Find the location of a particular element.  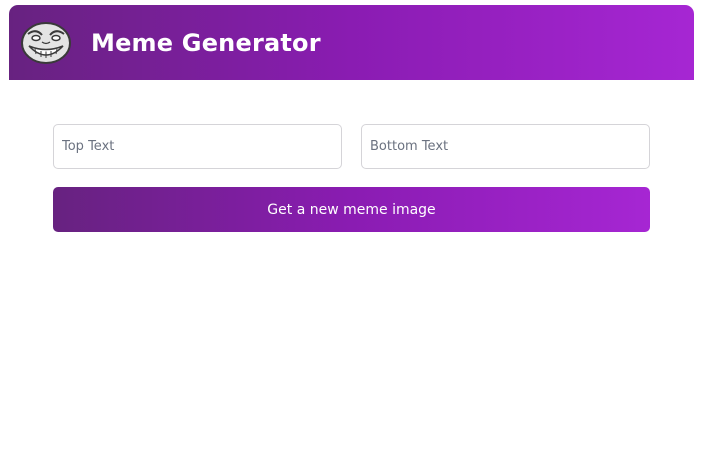

text-inputs-row is located at coordinates (351, 146).